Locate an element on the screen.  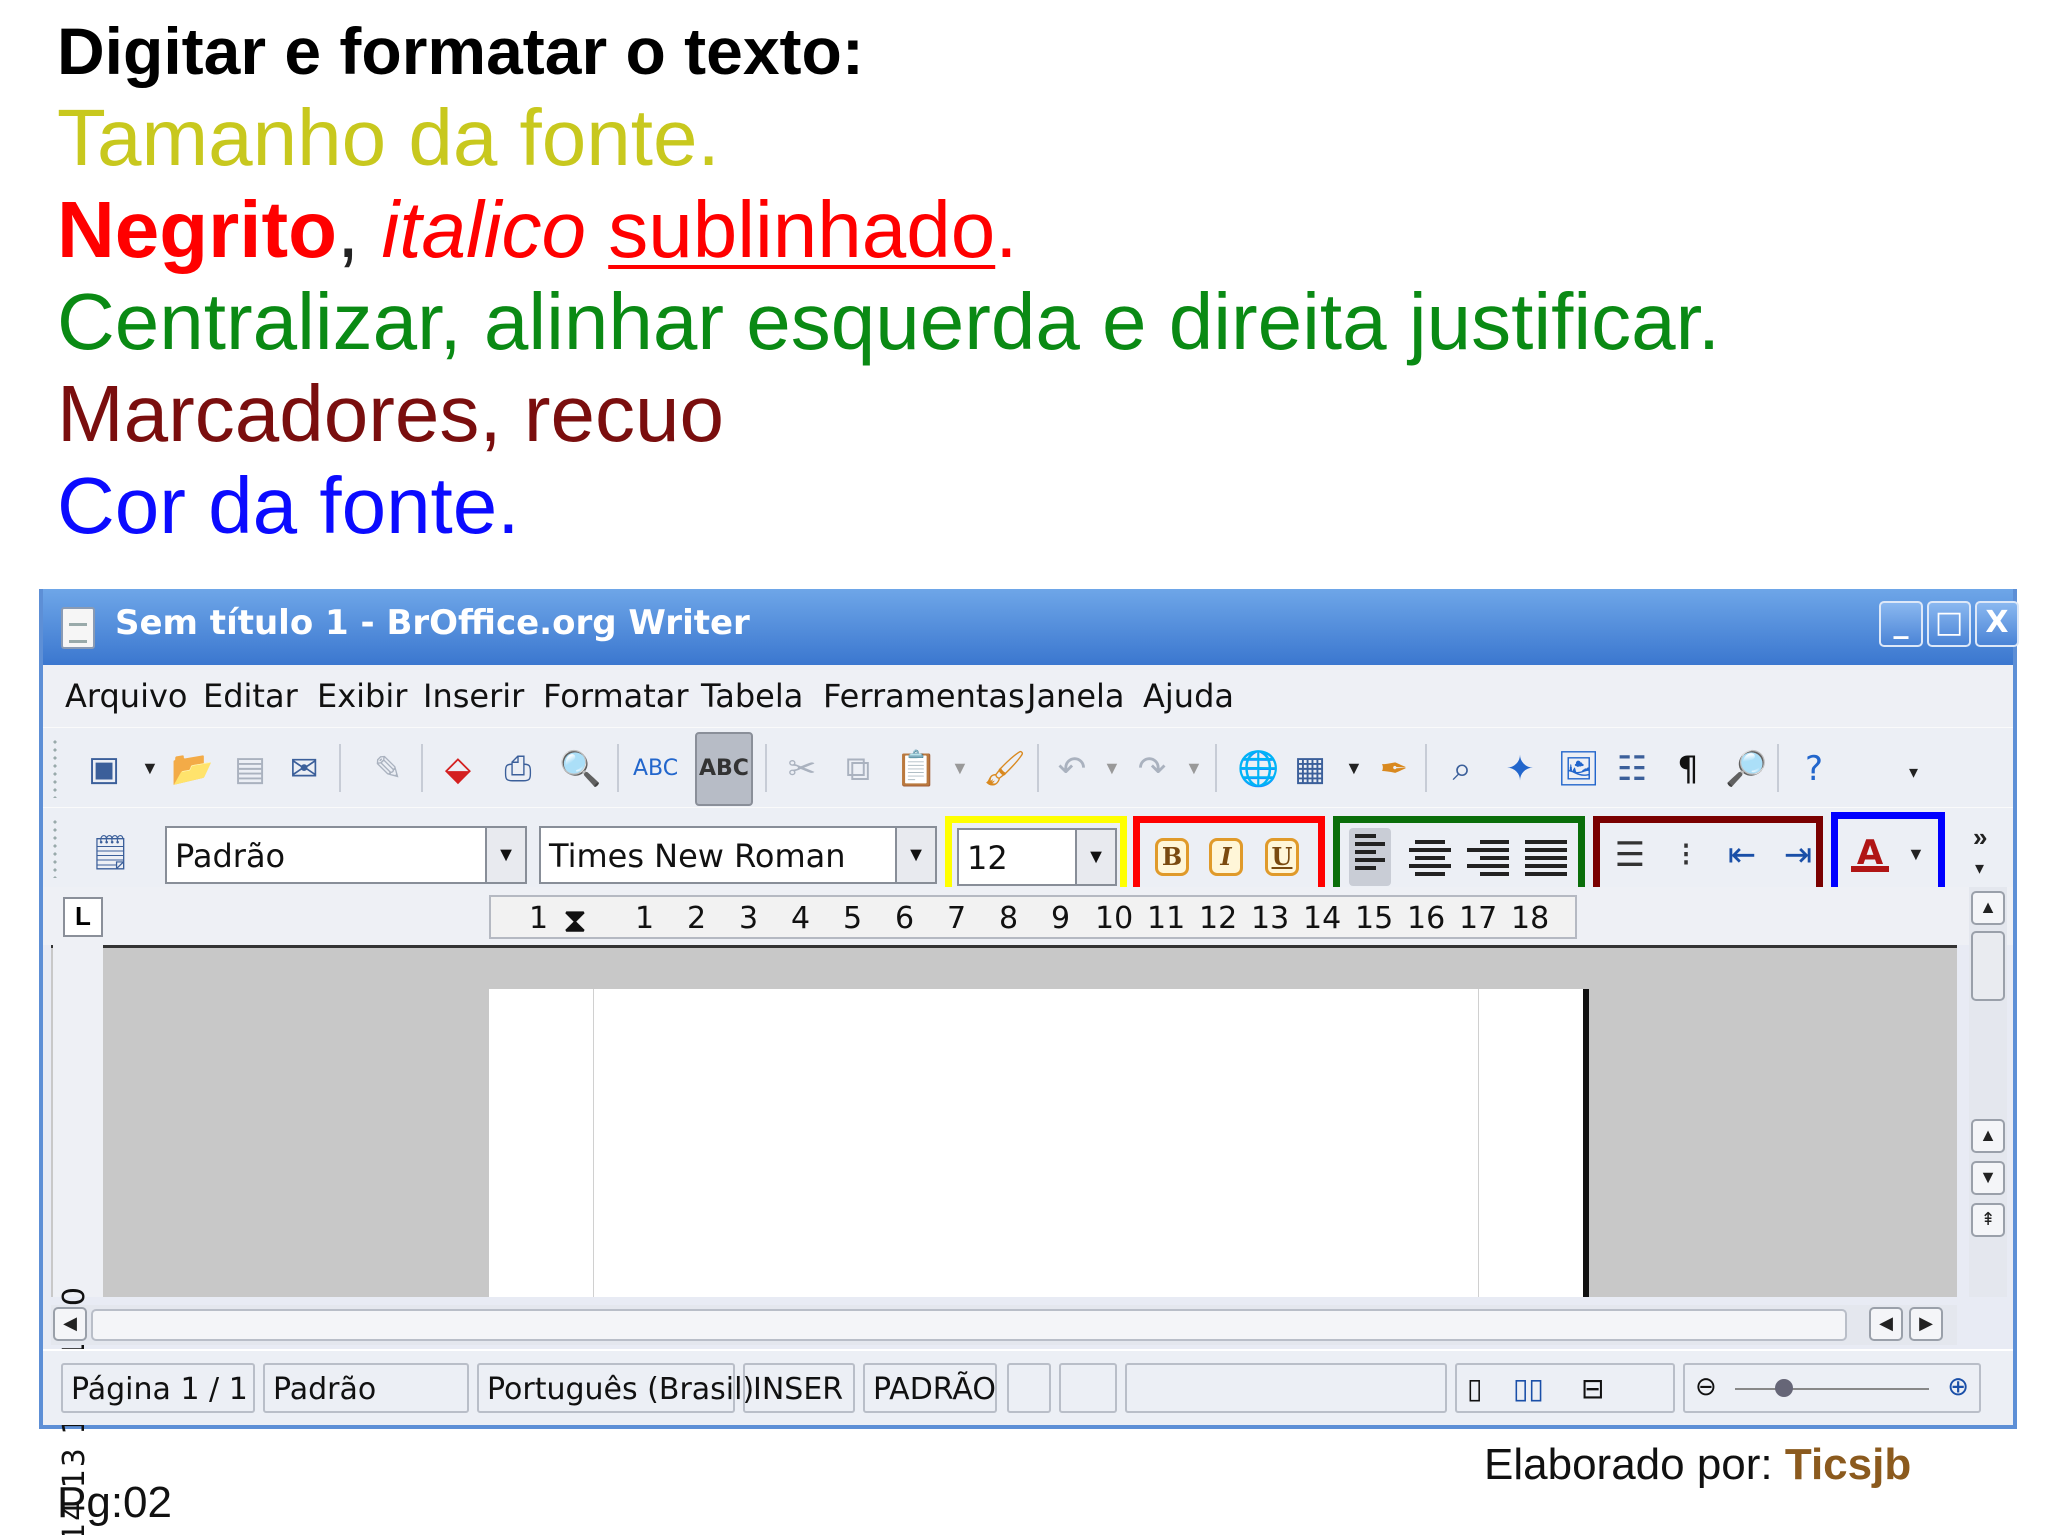
paste-icon: 📋 is located at coordinates (916, 769).